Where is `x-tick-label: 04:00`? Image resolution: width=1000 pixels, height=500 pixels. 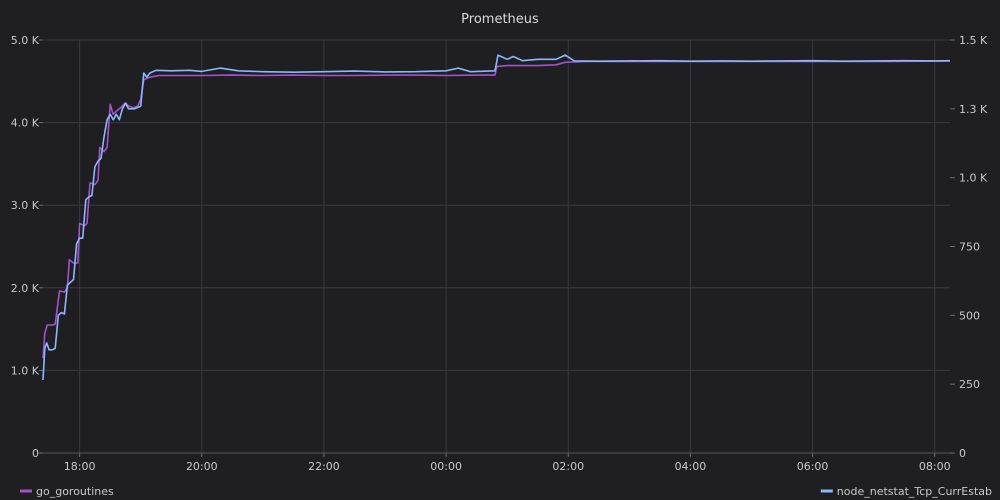 x-tick-label: 04:00 is located at coordinates (691, 466).